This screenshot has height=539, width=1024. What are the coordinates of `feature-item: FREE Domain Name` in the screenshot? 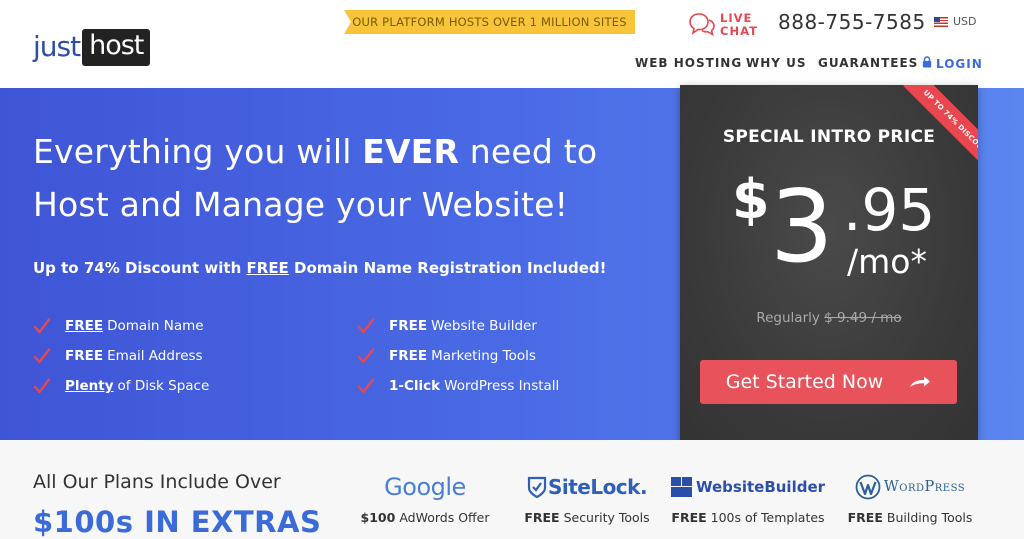 It's located at (118, 326).